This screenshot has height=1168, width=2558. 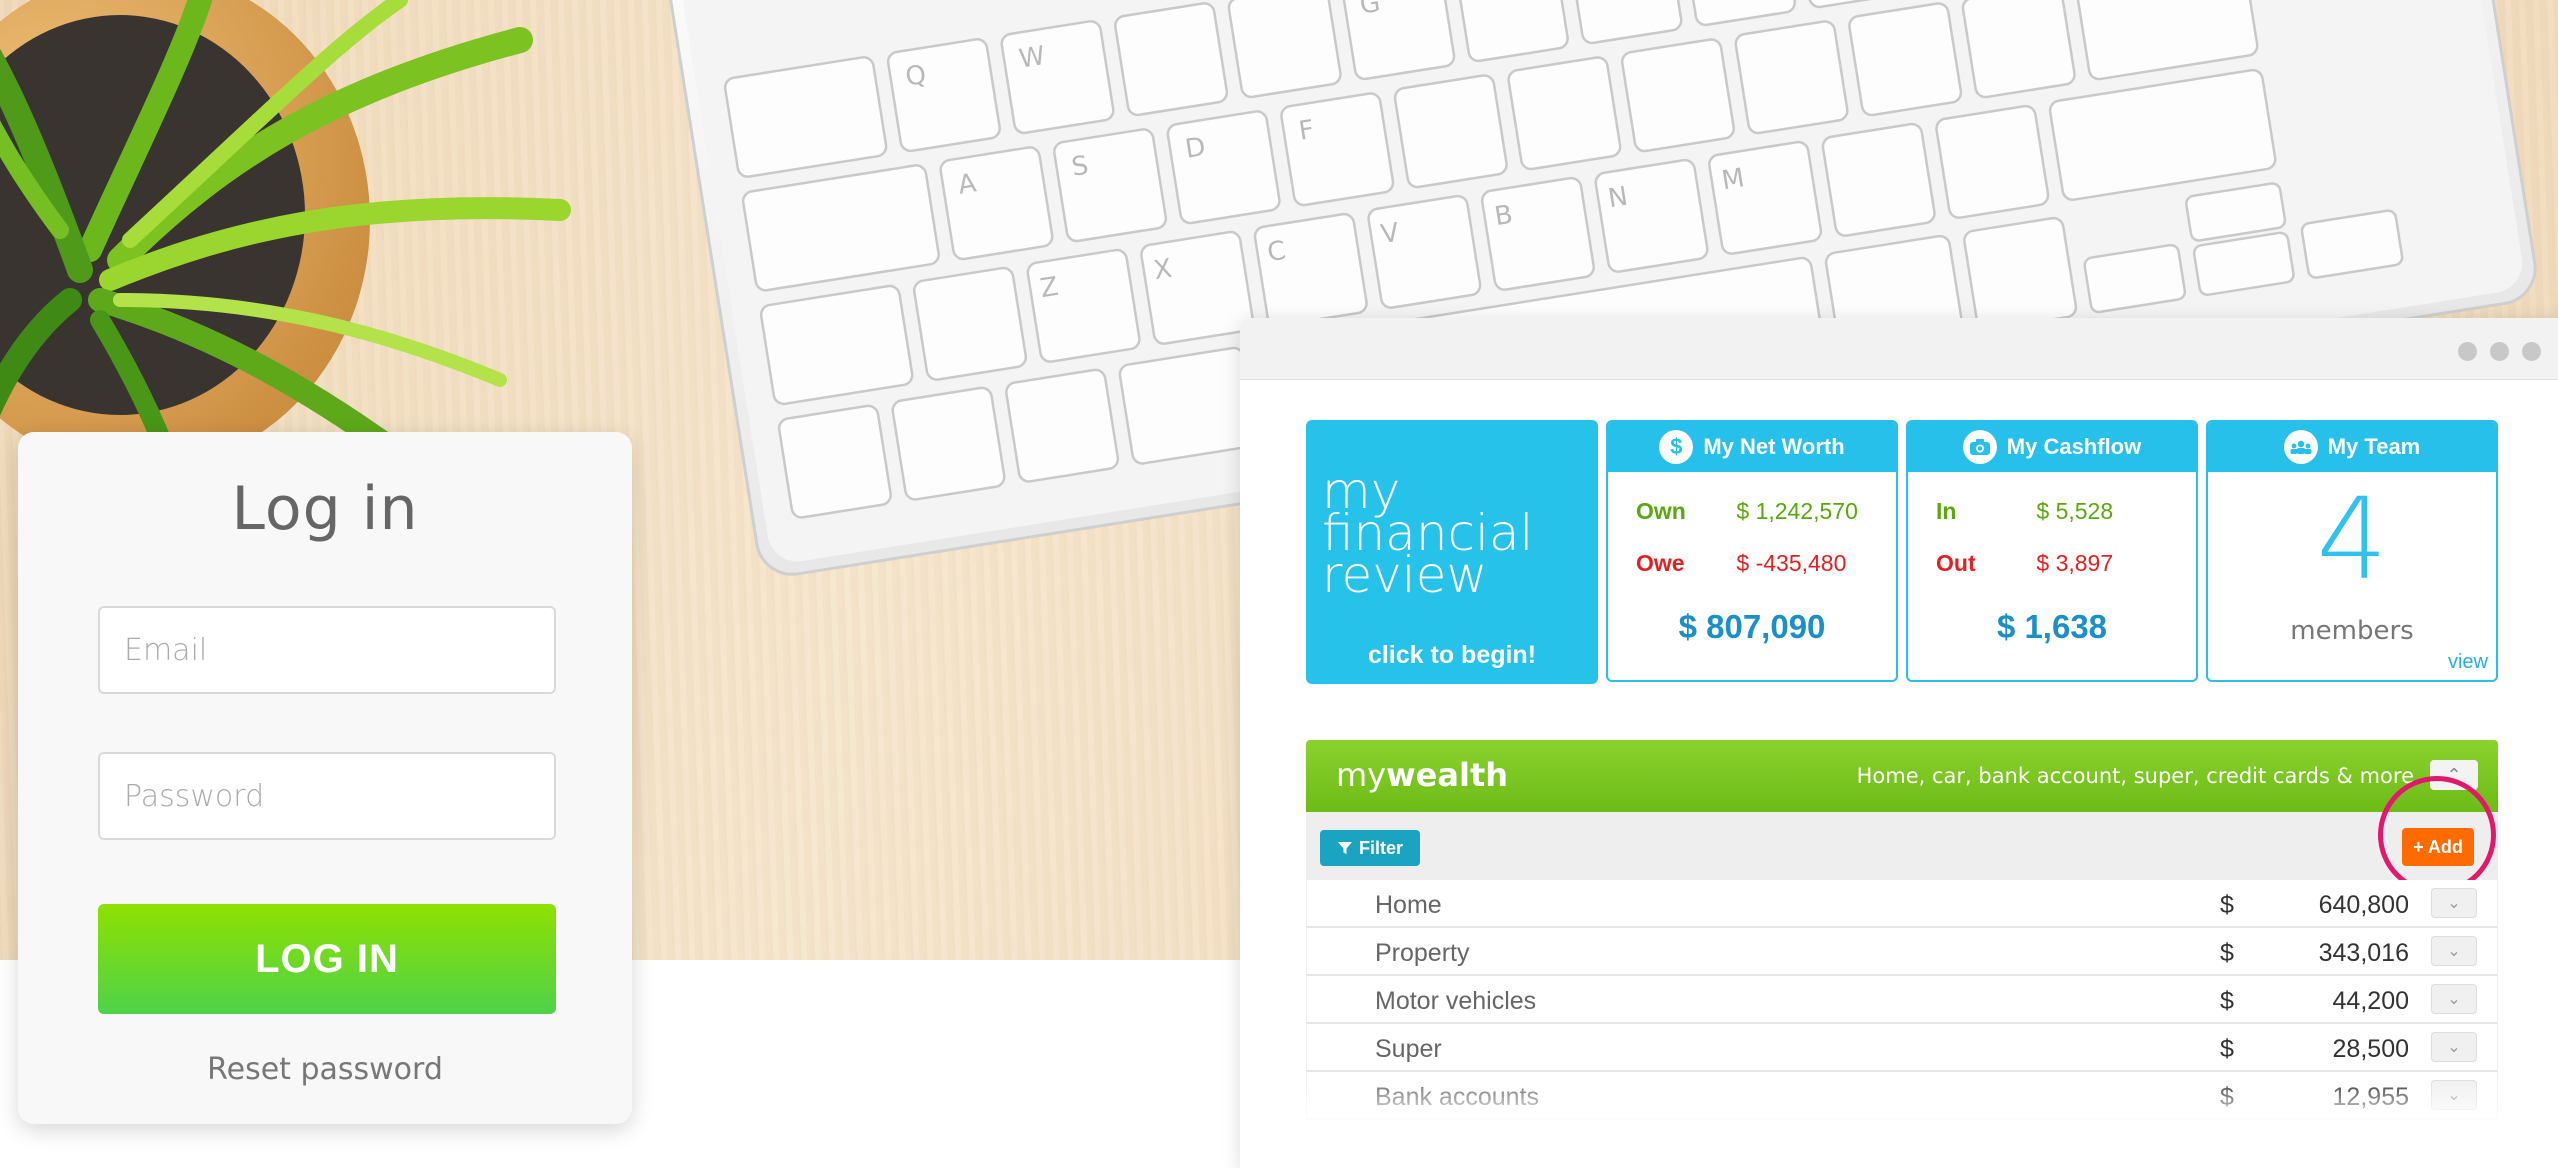 I want to click on cashflow-total: $ 1,638, so click(x=2052, y=626).